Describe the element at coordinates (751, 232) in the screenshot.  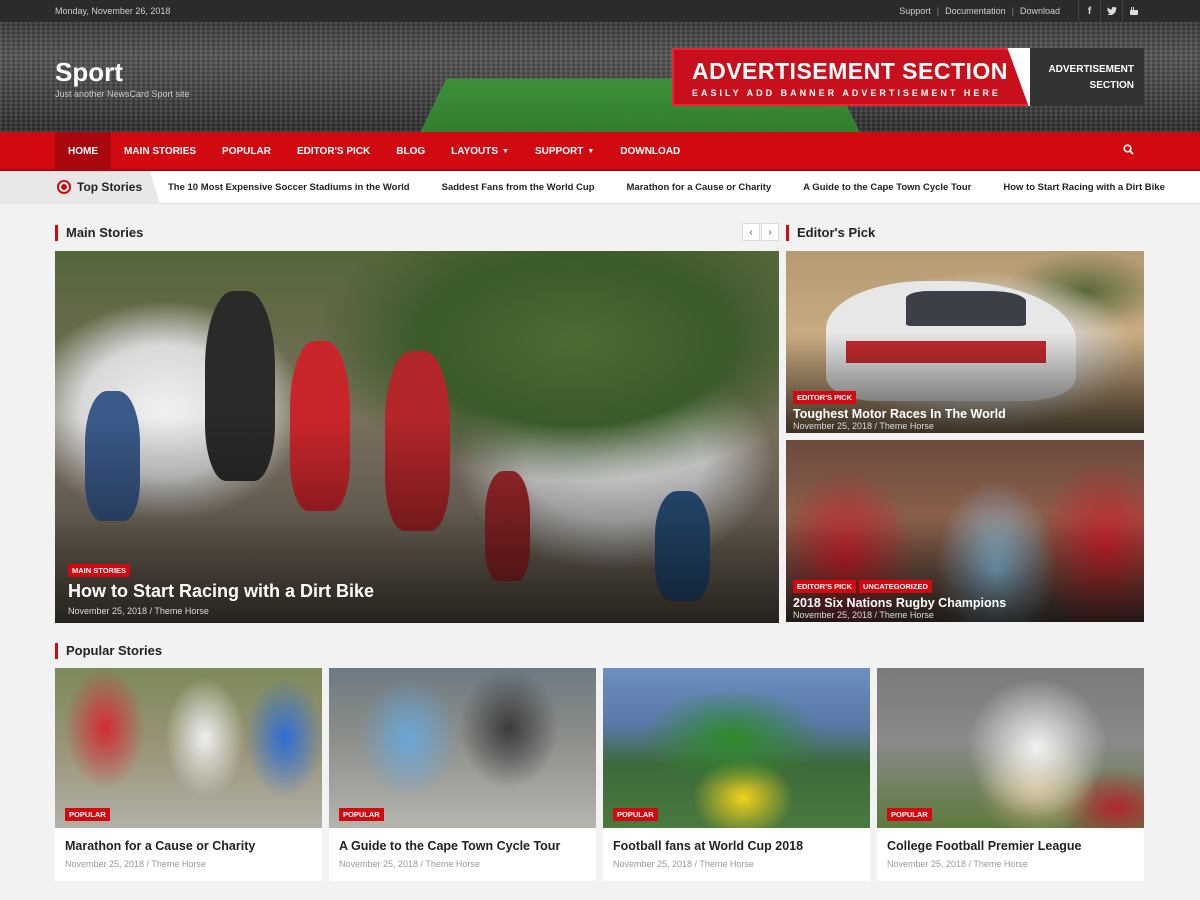
I see `slider-prev-button: ‹` at that location.